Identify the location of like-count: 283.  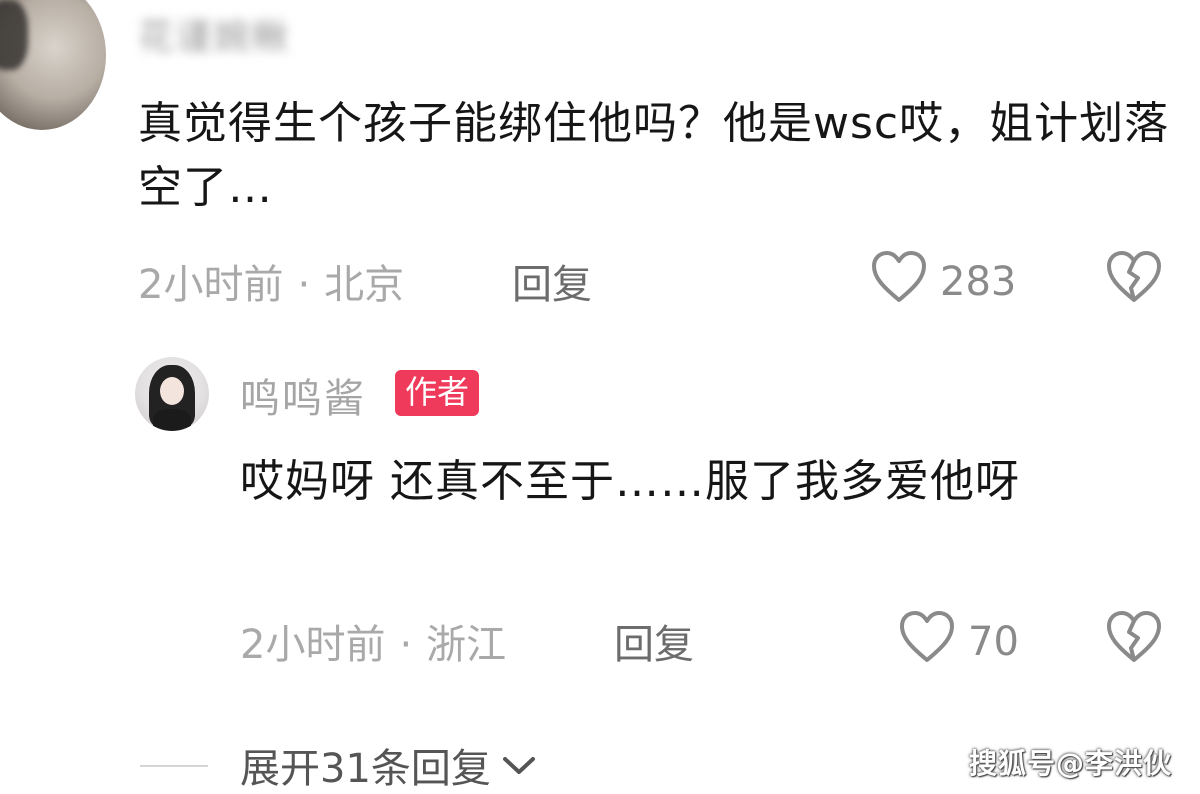
(978, 282).